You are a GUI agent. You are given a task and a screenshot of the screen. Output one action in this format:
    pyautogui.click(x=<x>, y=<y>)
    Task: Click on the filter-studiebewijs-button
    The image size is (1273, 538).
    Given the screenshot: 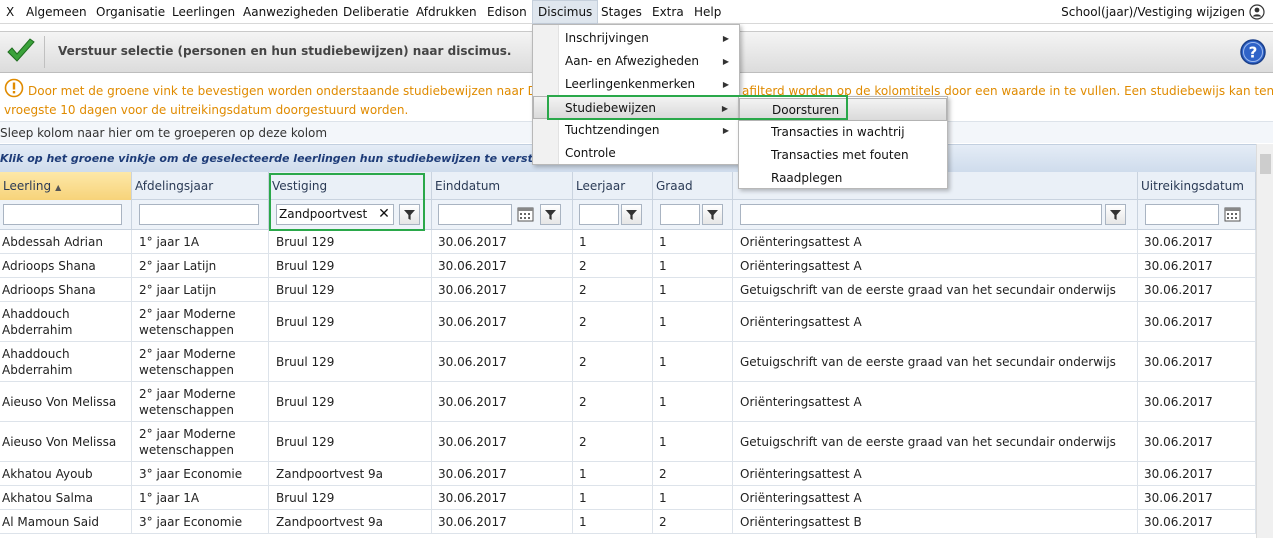 What is the action you would take?
    pyautogui.click(x=1115, y=214)
    